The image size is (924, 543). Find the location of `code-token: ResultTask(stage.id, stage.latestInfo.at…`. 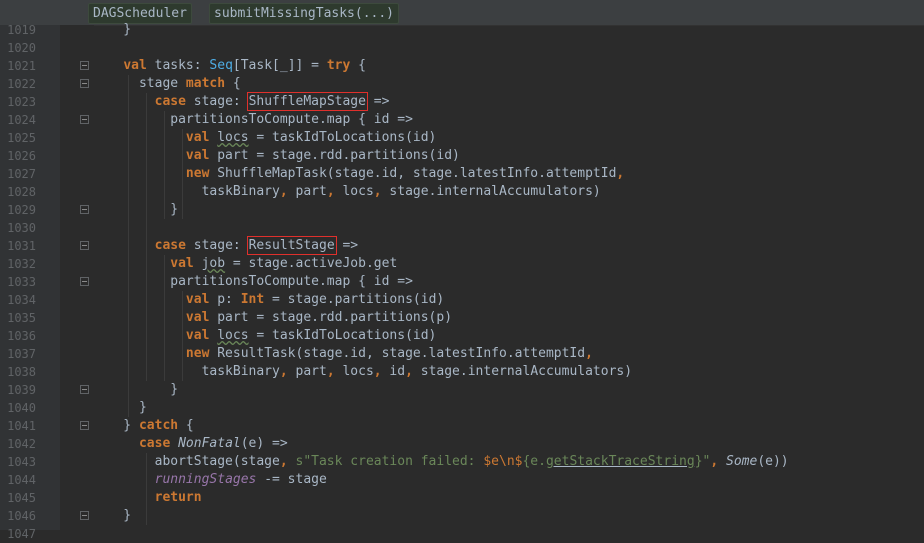

code-token: ResultTask(stage.id, stage.latestInfo.at… is located at coordinates (397, 353).